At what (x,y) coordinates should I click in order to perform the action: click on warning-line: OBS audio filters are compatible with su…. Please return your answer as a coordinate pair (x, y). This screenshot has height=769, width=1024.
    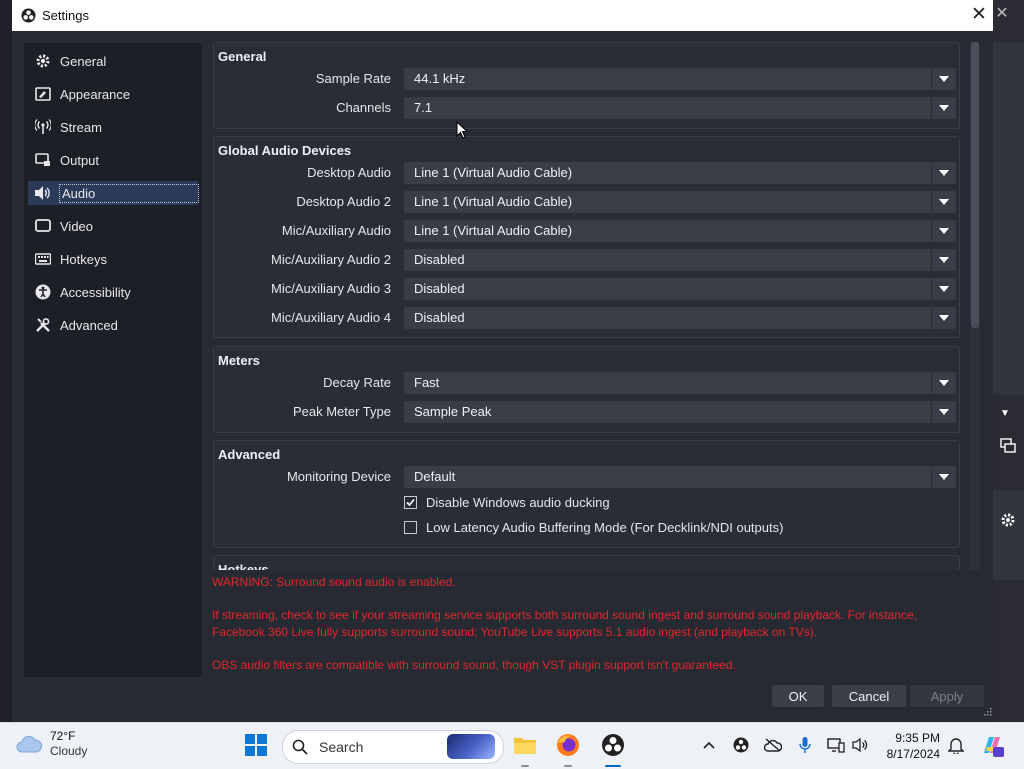
    Looking at the image, I should click on (474, 665).